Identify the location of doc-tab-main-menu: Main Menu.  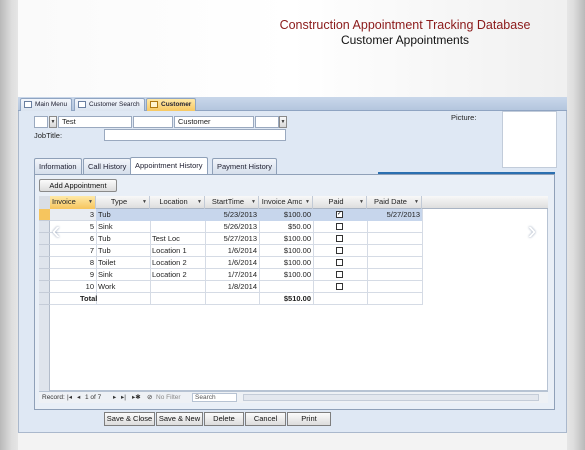
(46, 104).